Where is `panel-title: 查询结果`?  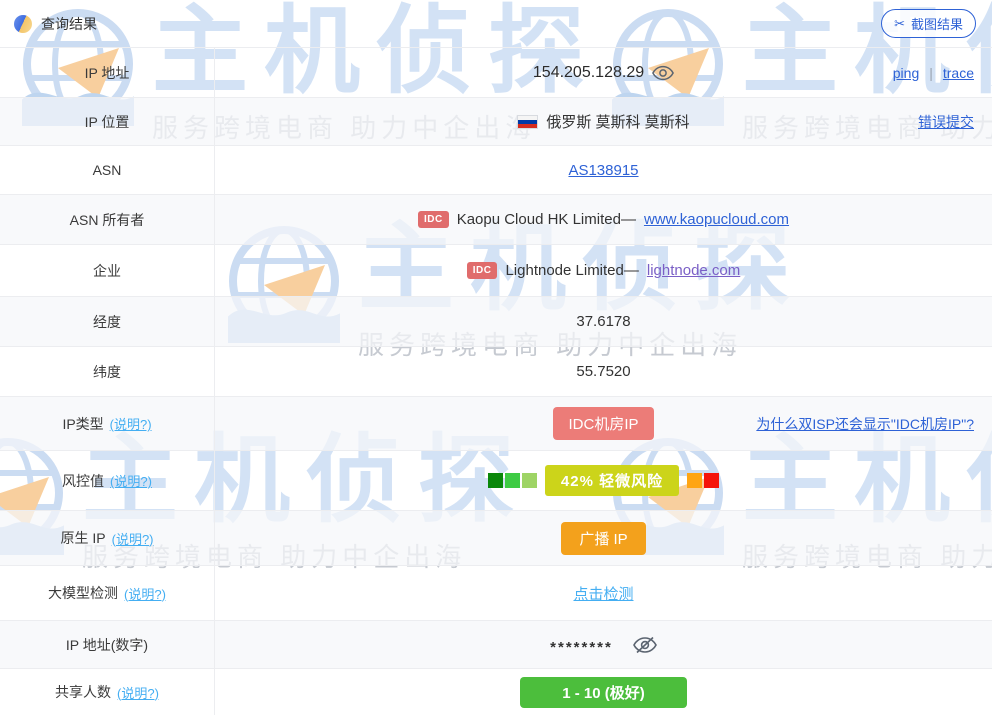 panel-title: 查询结果 is located at coordinates (69, 23).